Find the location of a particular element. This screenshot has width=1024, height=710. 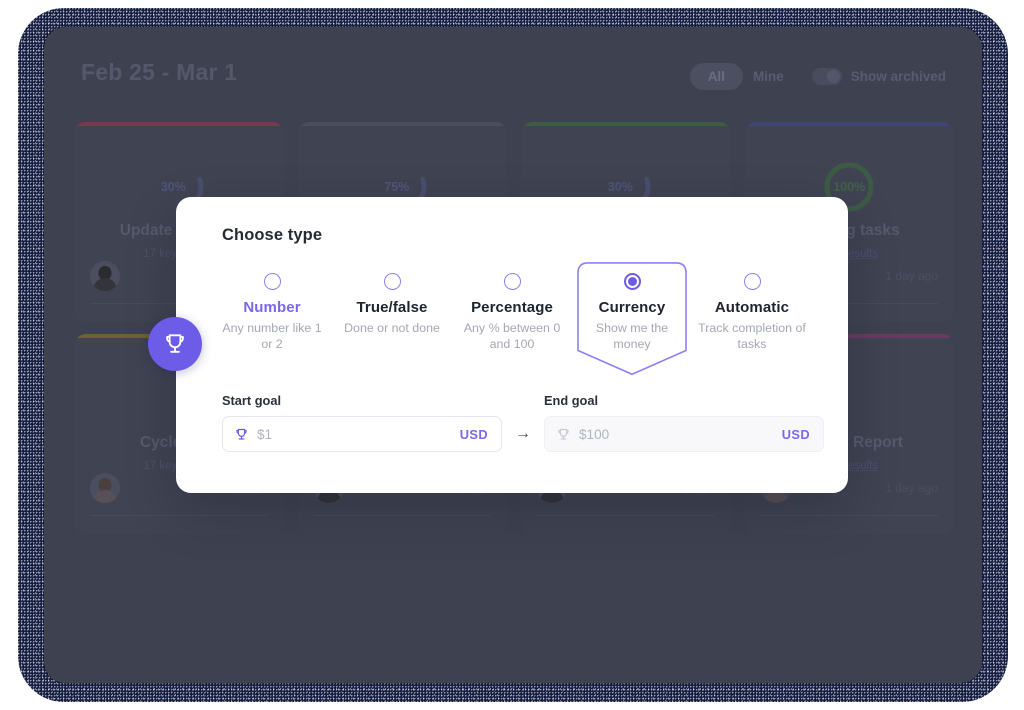

end-goal-currency: USD is located at coordinates (796, 434).